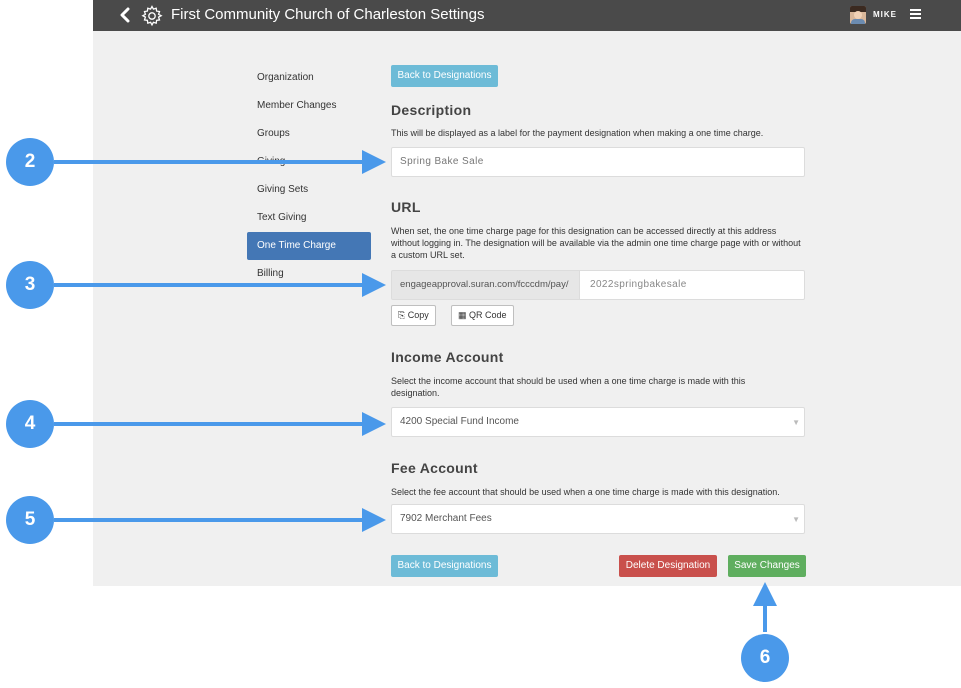 This screenshot has height=688, width=961. Describe the element at coordinates (765, 658) in the screenshot. I see `callout-6: 6` at that location.